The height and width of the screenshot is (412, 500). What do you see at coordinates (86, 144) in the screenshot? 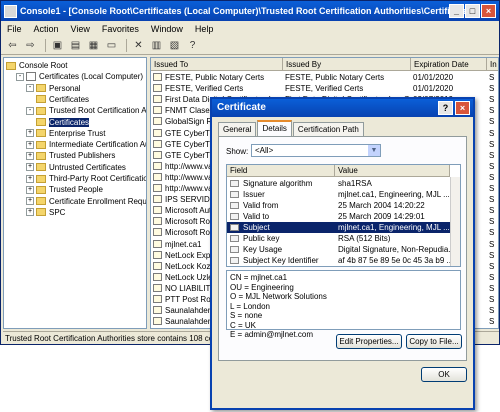
I see `tree-item: + Intermediate Certification Author` at bounding box center [86, 144].